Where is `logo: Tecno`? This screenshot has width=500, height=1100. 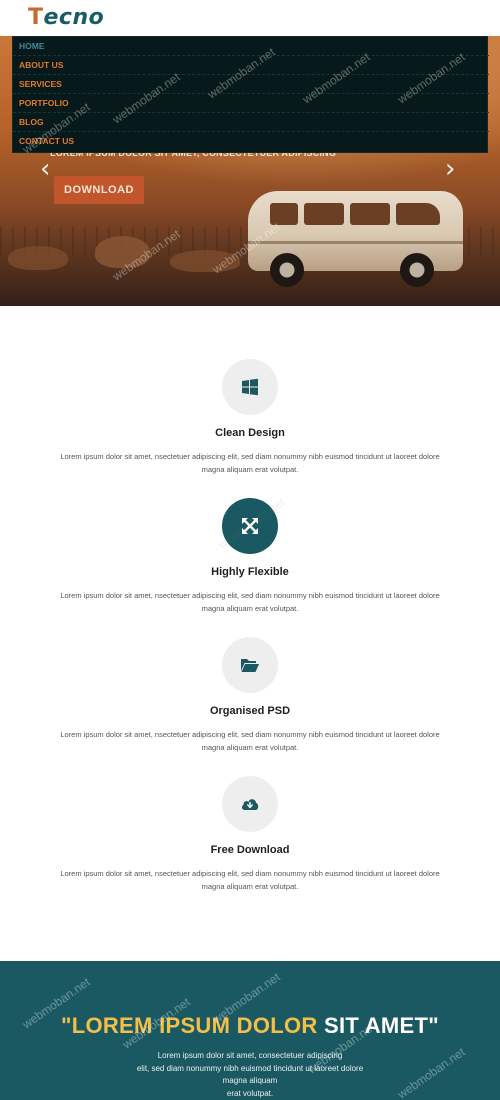 logo: Tecno is located at coordinates (66, 17).